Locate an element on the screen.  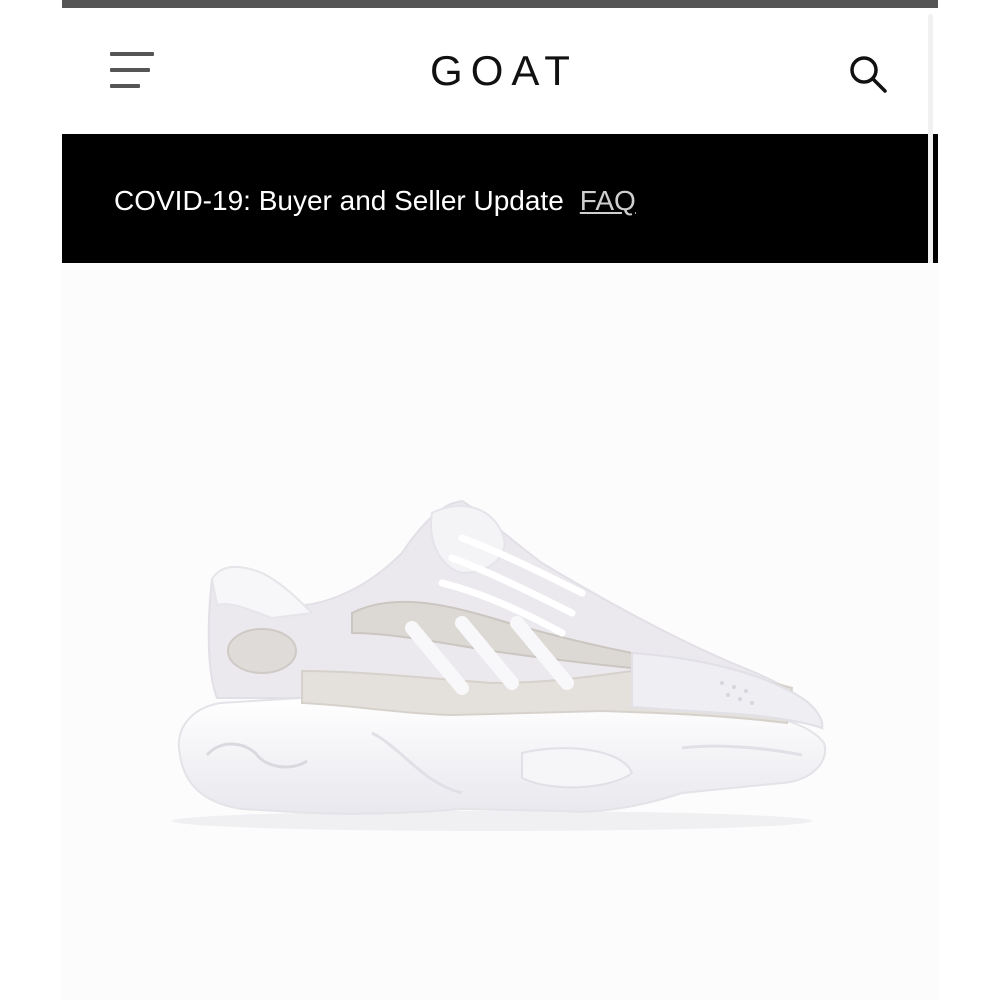
top-strip is located at coordinates (500, 4).